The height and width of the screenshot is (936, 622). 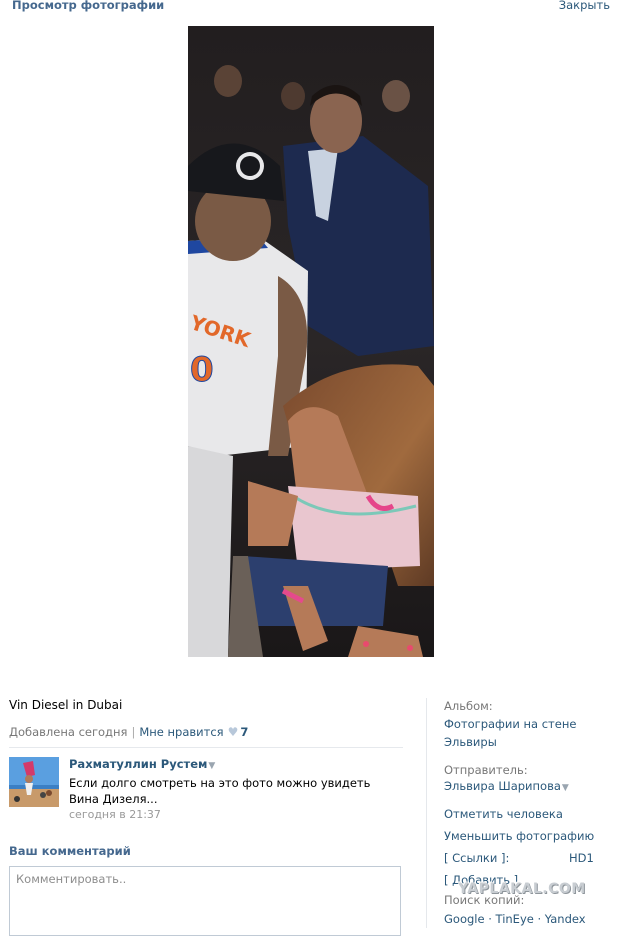 I want to click on search-engines-links: Google · TinEye · Yandex, so click(x=515, y=919).